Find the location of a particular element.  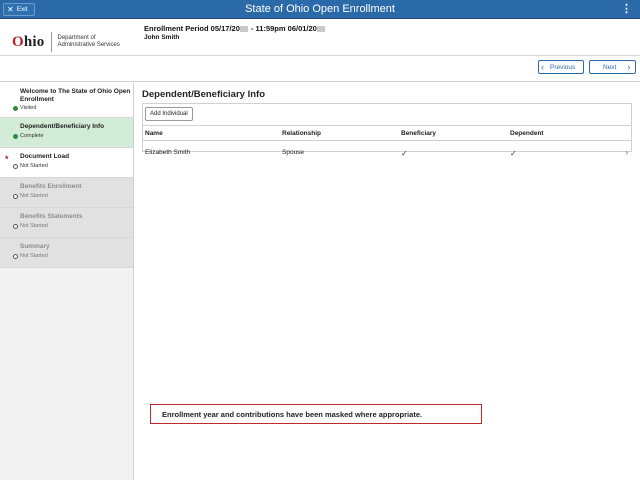

step-dependent-beneficiary: Dependent/Beneficiary Info Complete is located at coordinates (66, 133).